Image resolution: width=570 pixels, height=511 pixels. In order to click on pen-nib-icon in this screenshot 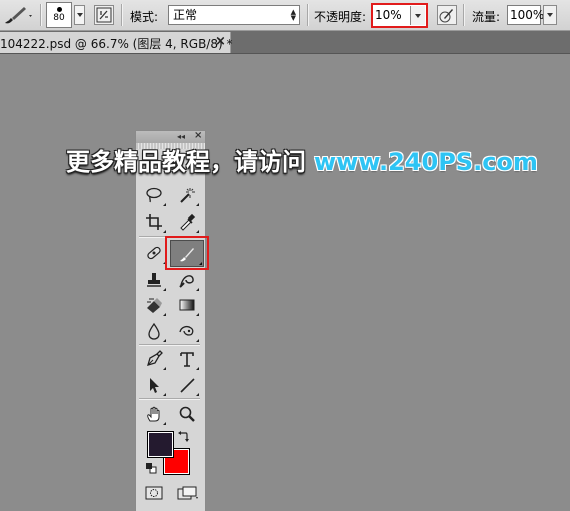, I will do `click(155, 358)`.